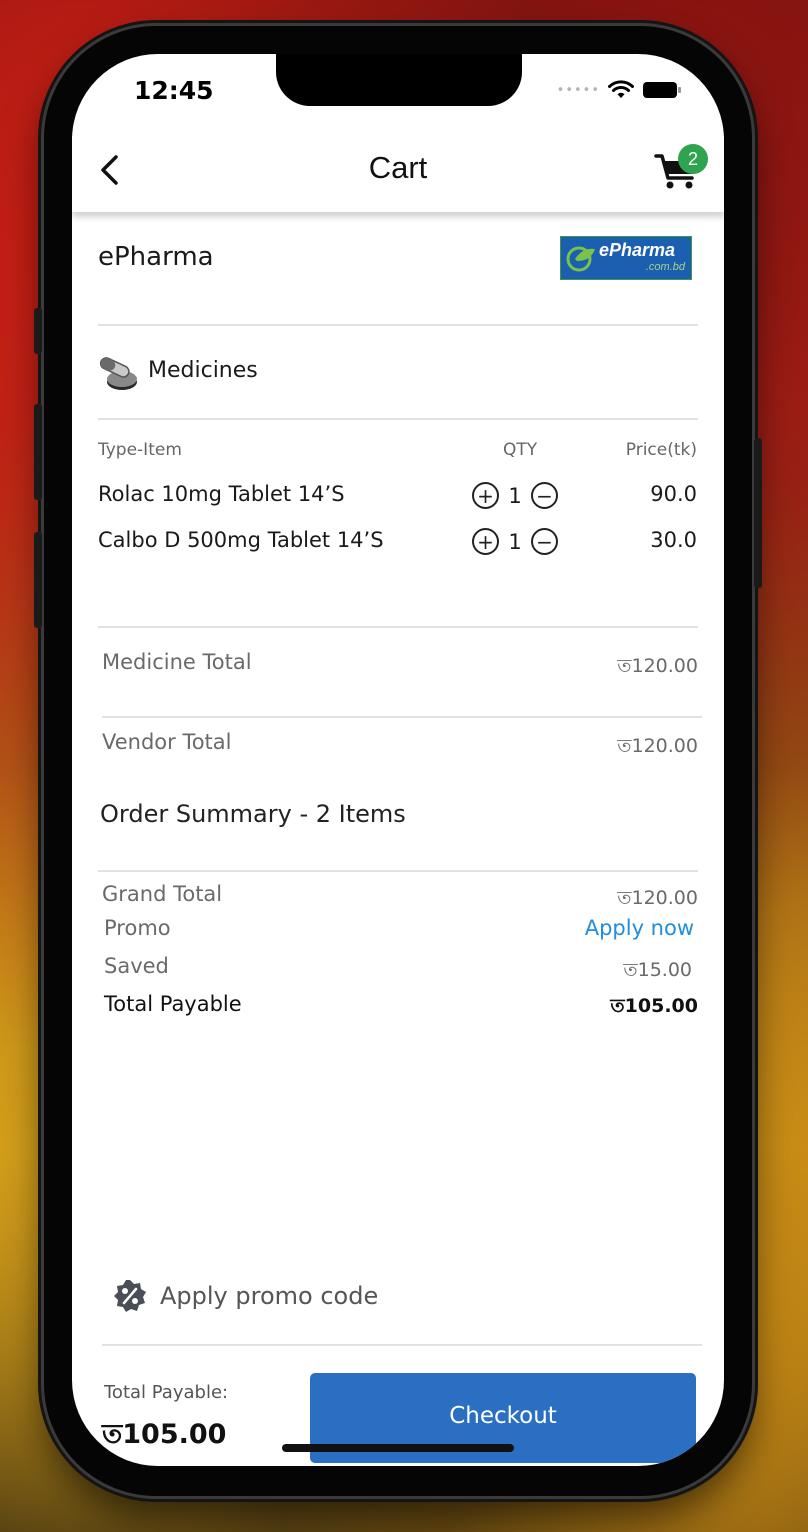 Image resolution: width=808 pixels, height=1532 pixels. Describe the element at coordinates (580, 259) in the screenshot. I see `leaf-logo-icon` at that location.